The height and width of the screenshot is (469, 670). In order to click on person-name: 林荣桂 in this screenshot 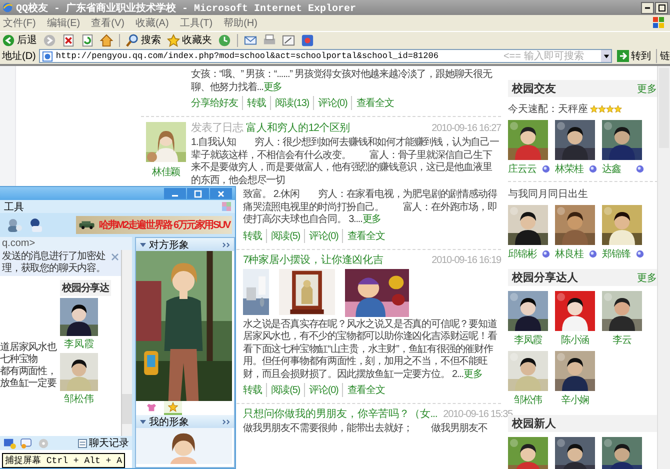, I will do `click(569, 169)`.